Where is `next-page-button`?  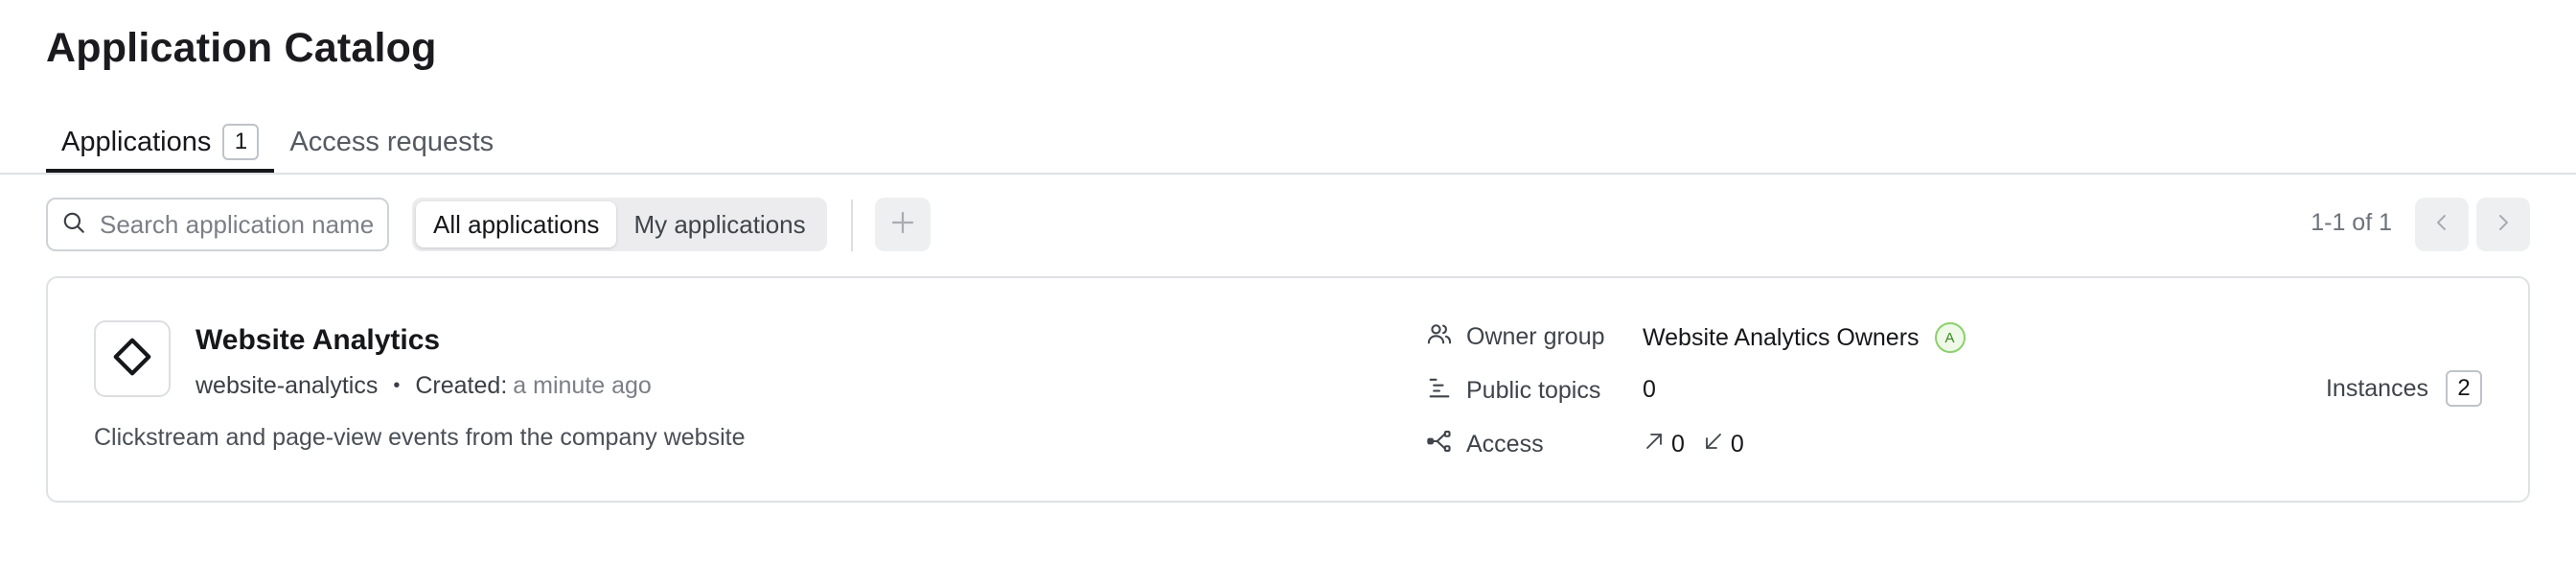 next-page-button is located at coordinates (2503, 224).